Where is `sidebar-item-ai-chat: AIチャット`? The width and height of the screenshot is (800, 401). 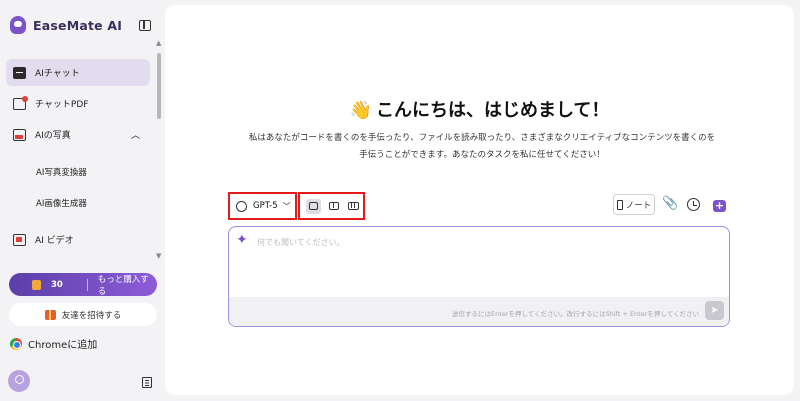
sidebar-item-ai-chat: AIチャット is located at coordinates (78, 72).